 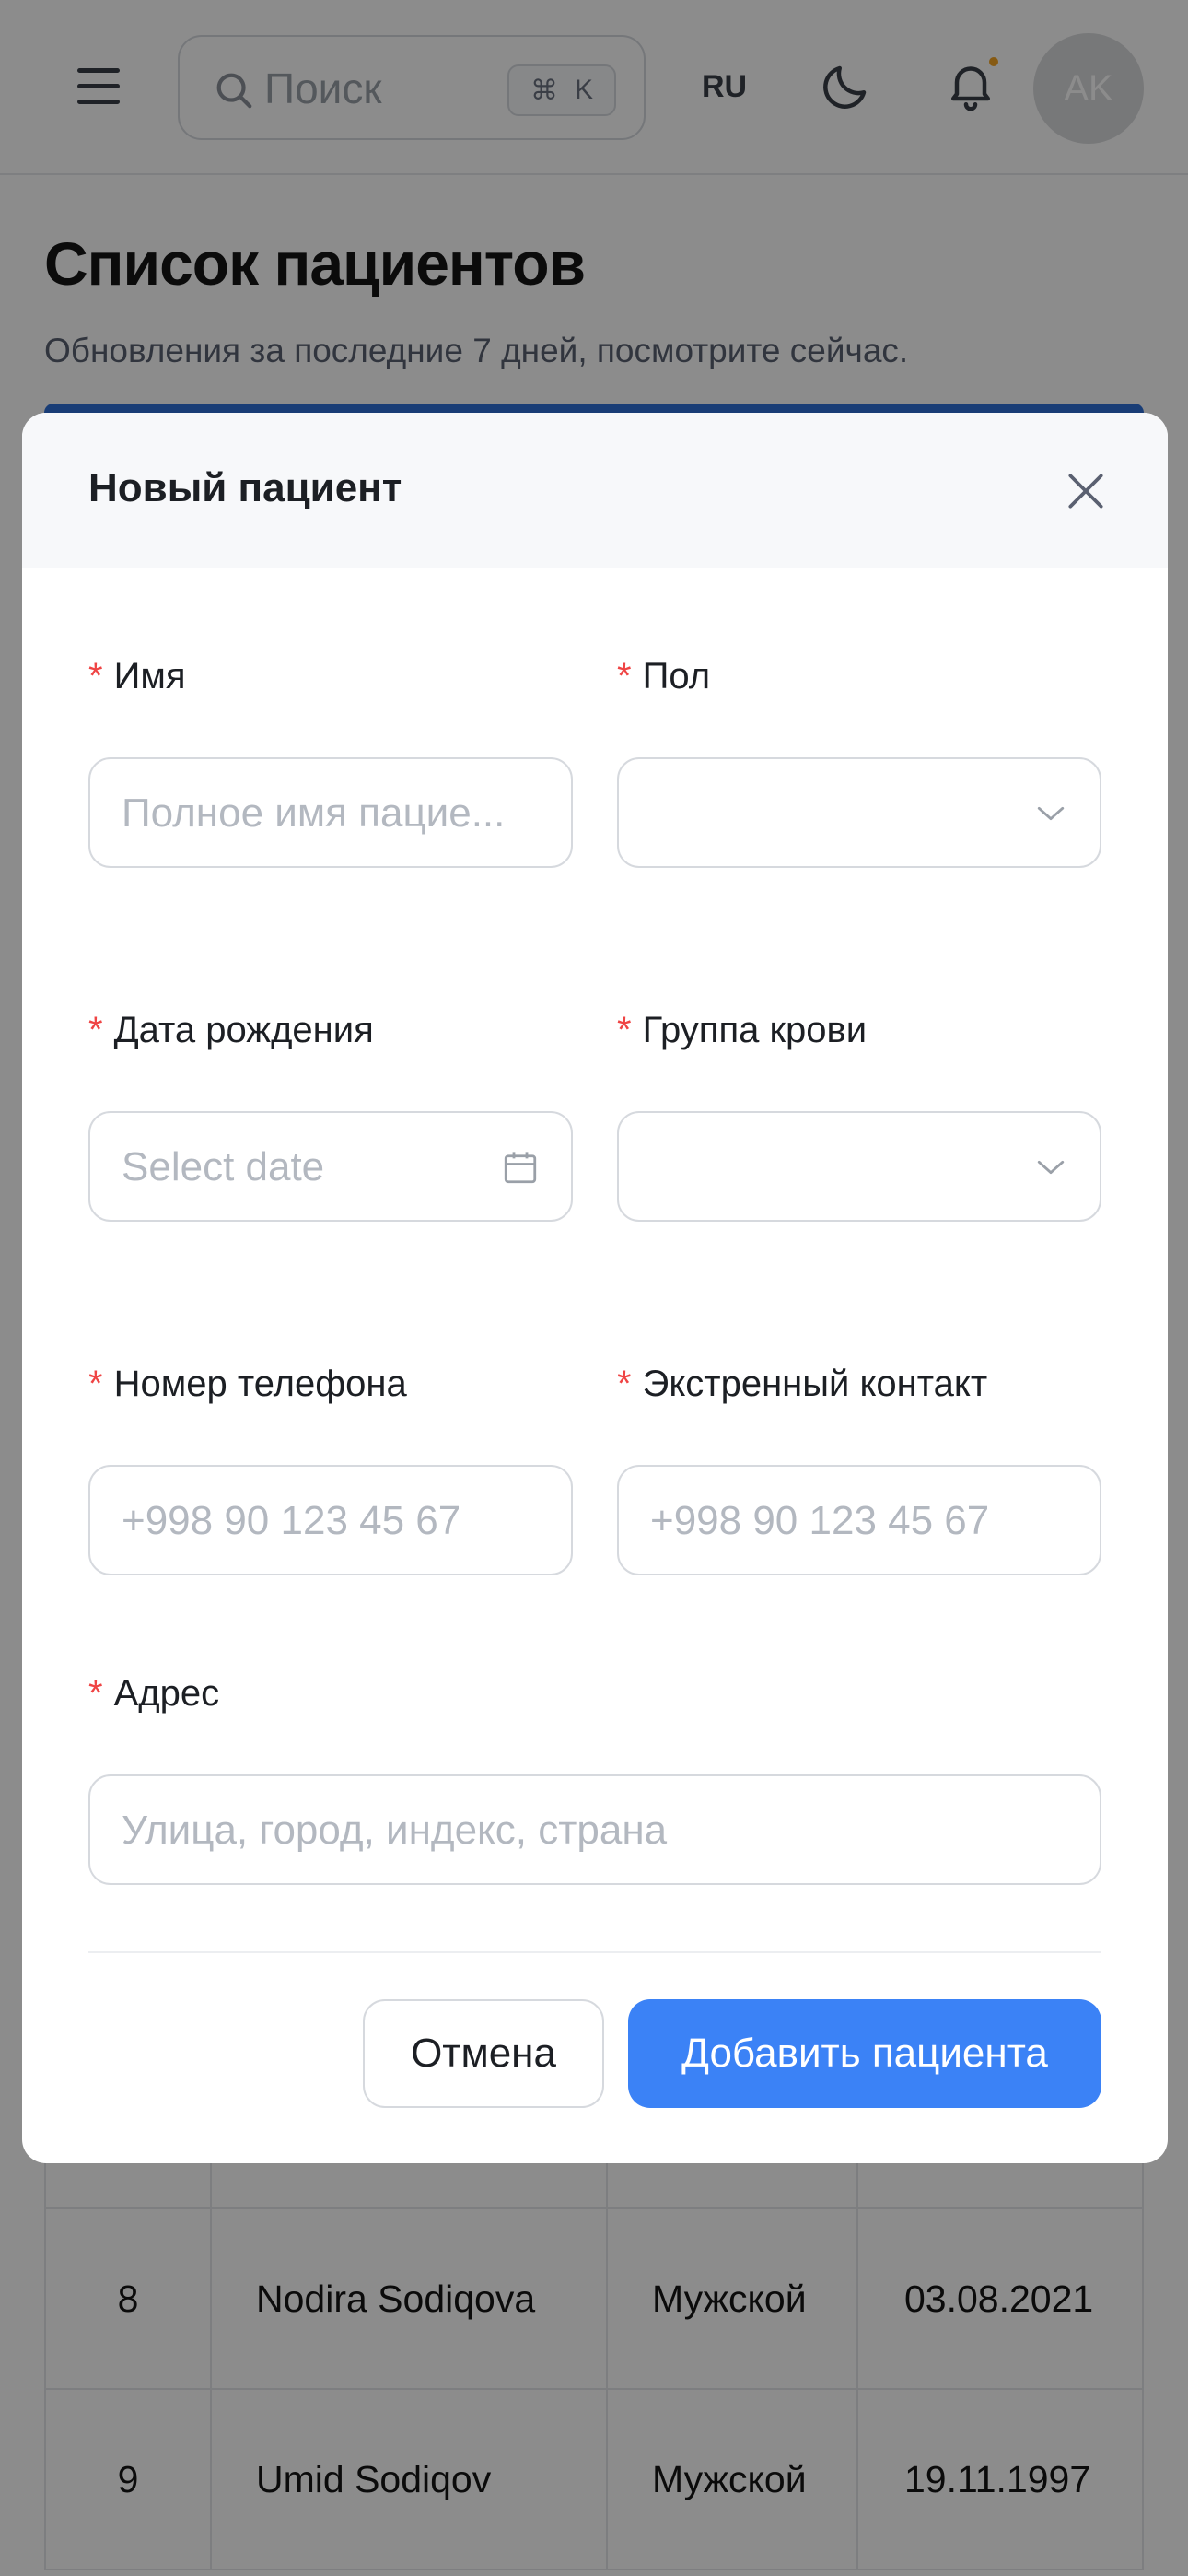 I want to click on gender-select, so click(x=859, y=812).